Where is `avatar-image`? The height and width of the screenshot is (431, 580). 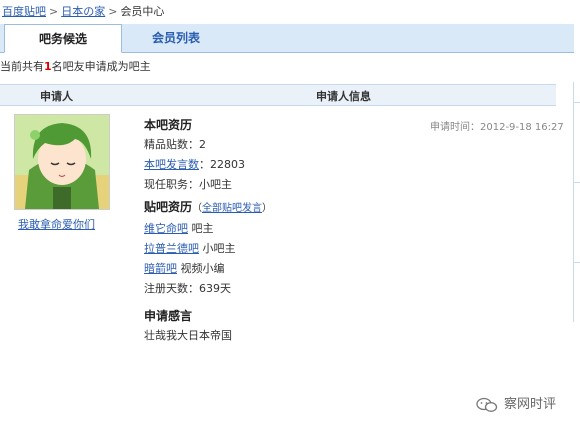 avatar-image is located at coordinates (62, 162).